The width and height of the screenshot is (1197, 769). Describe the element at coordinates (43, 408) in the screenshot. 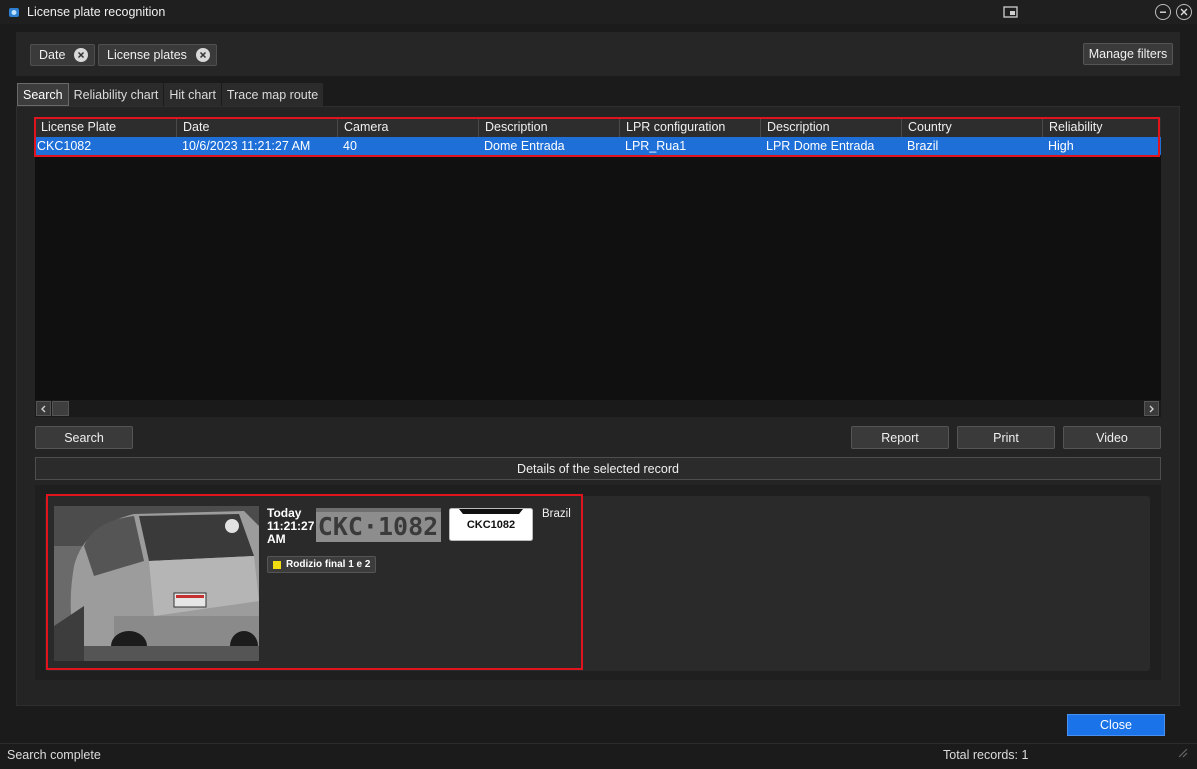

I see `scroll-left-icon` at that location.